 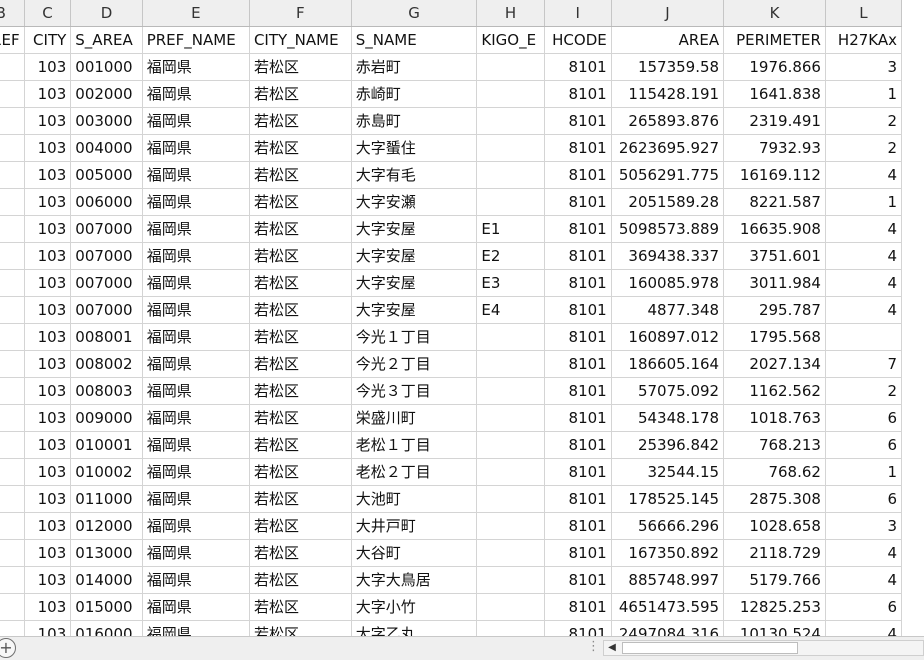 I want to click on grid-cell: 栄盛川町, so click(x=414, y=418).